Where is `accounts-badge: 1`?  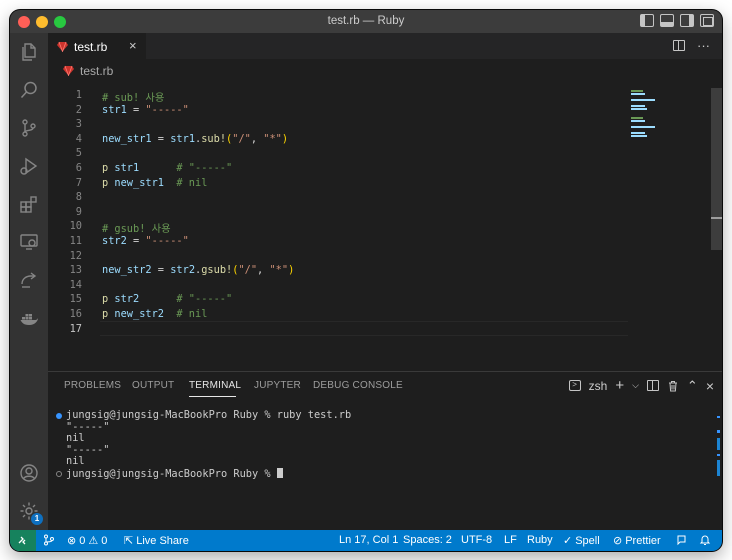 accounts-badge: 1 is located at coordinates (37, 519).